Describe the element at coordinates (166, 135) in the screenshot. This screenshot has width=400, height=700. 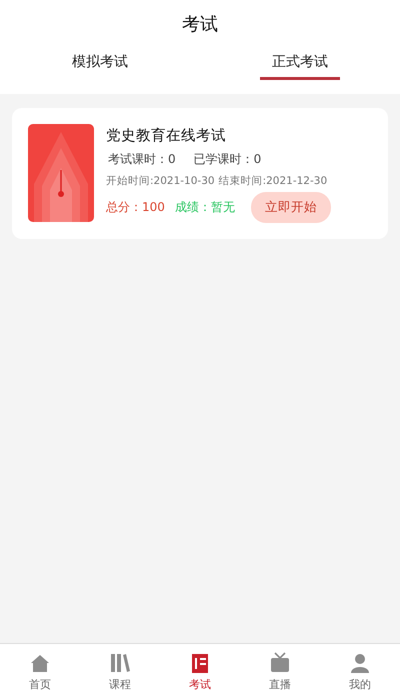
I see `exam-title: 党史教育在线考试` at that location.